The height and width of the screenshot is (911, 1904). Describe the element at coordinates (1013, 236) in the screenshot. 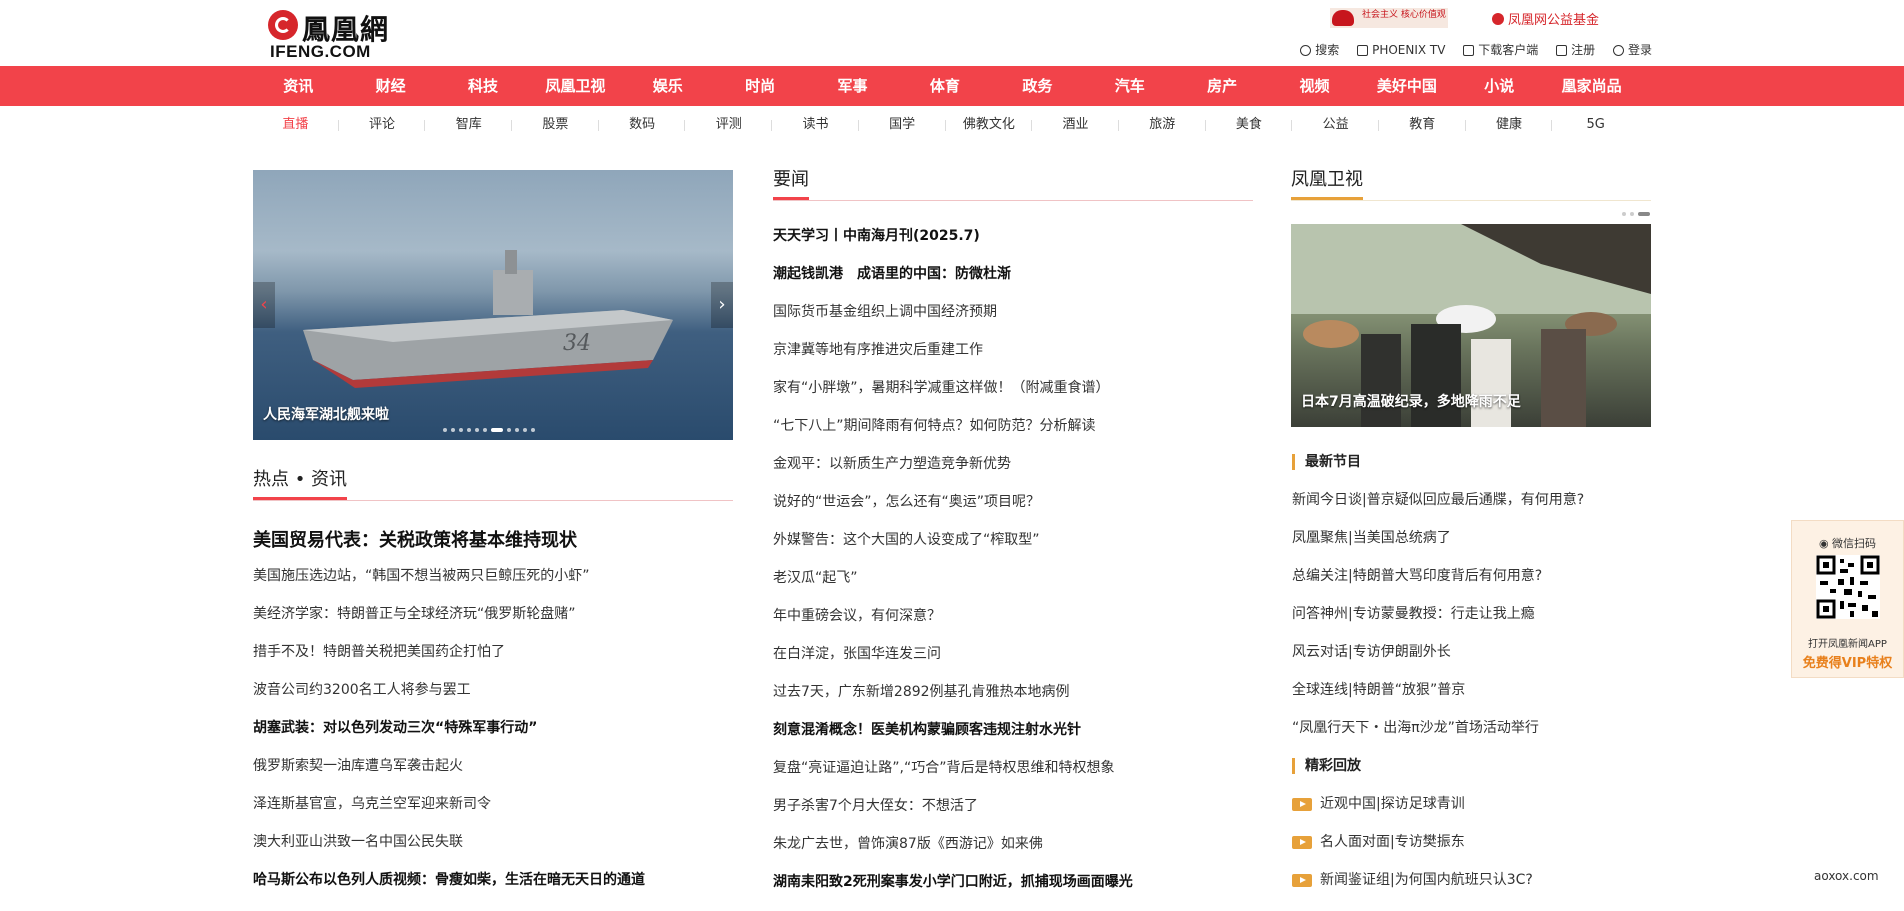

I see `top-news-item: 天天学习丨中南海月刊(2025.7)` at that location.